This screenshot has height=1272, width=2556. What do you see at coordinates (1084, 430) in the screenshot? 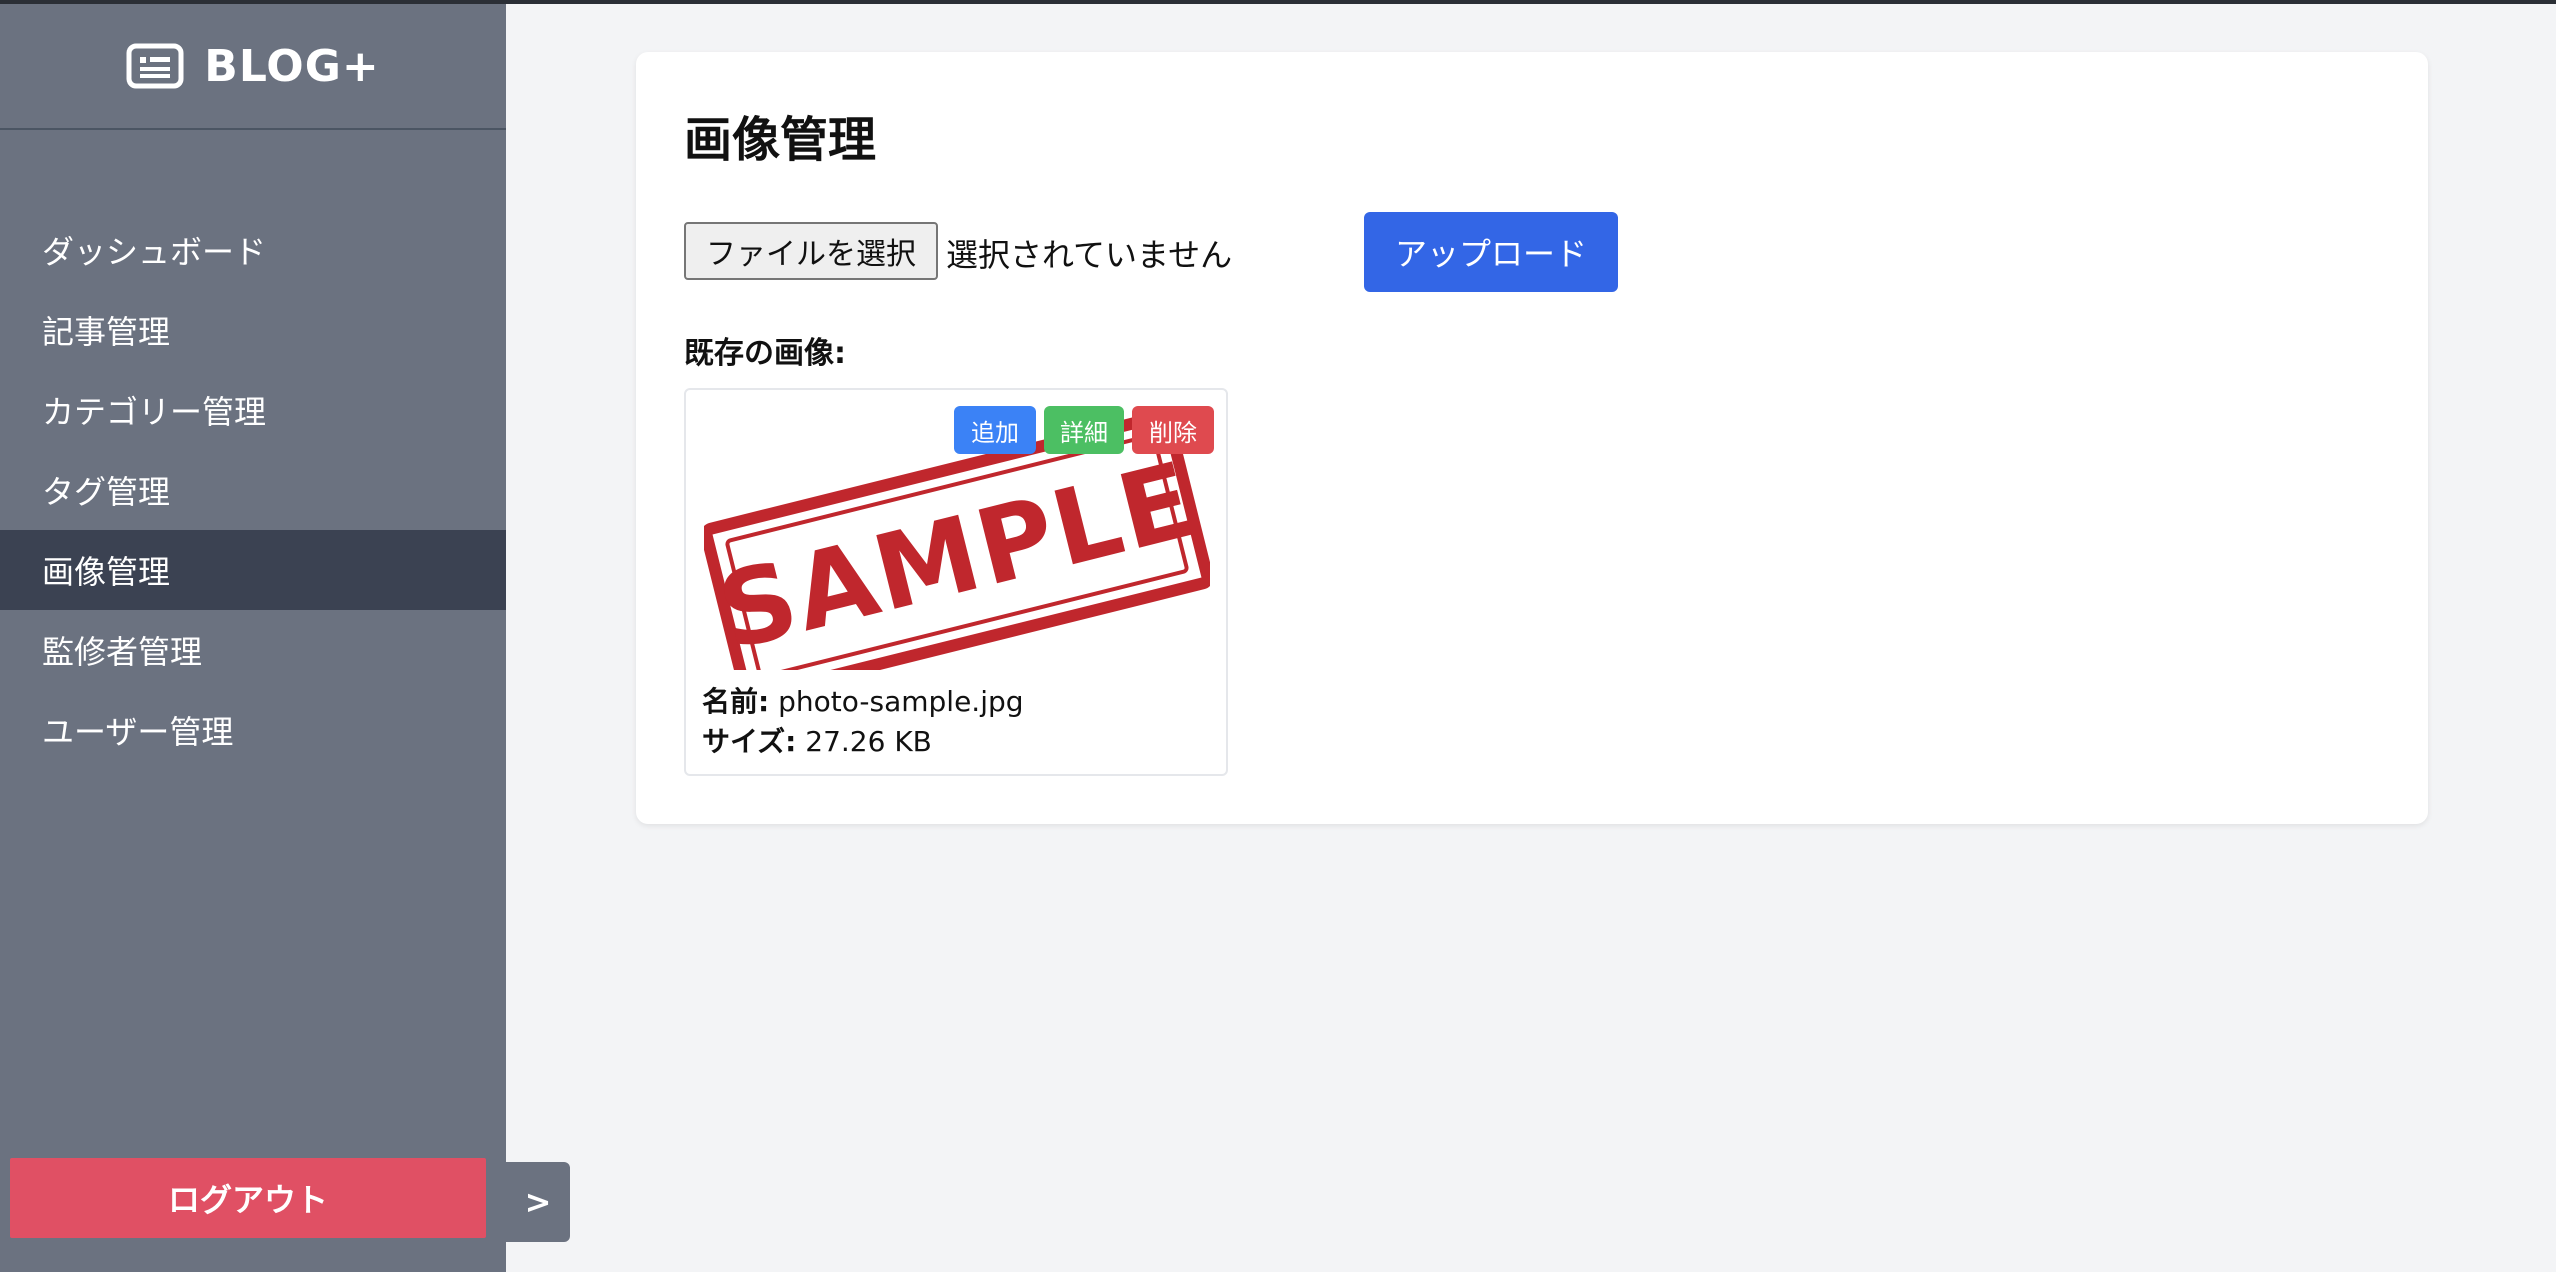
I see `detail-image-button: 詳細` at bounding box center [1084, 430].